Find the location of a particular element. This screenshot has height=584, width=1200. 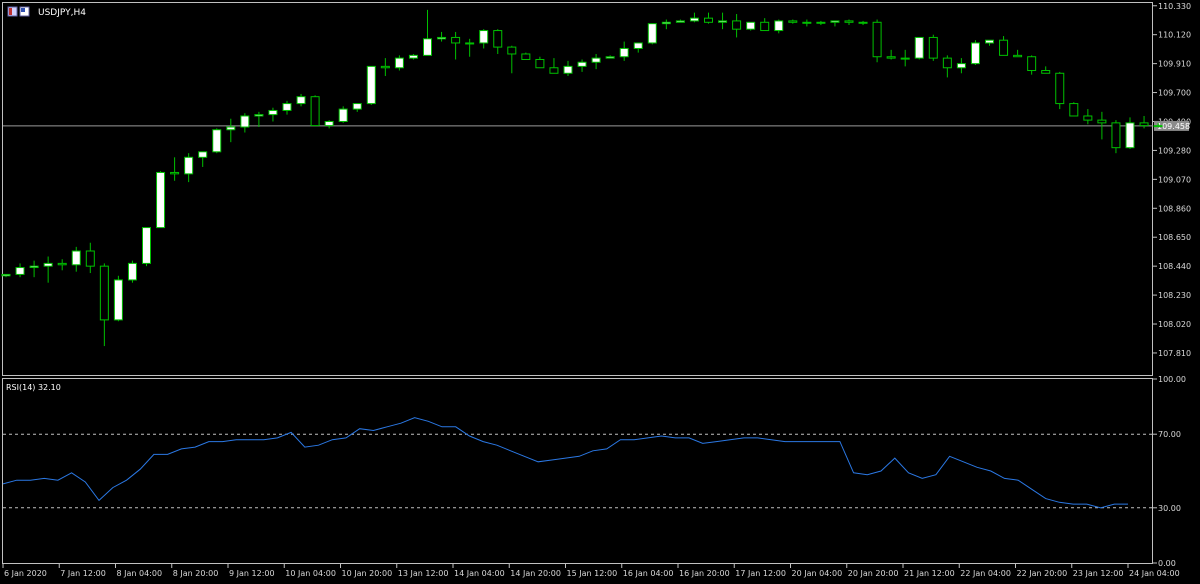

time-tick-label: 10 Jan 20:00 is located at coordinates (367, 573).